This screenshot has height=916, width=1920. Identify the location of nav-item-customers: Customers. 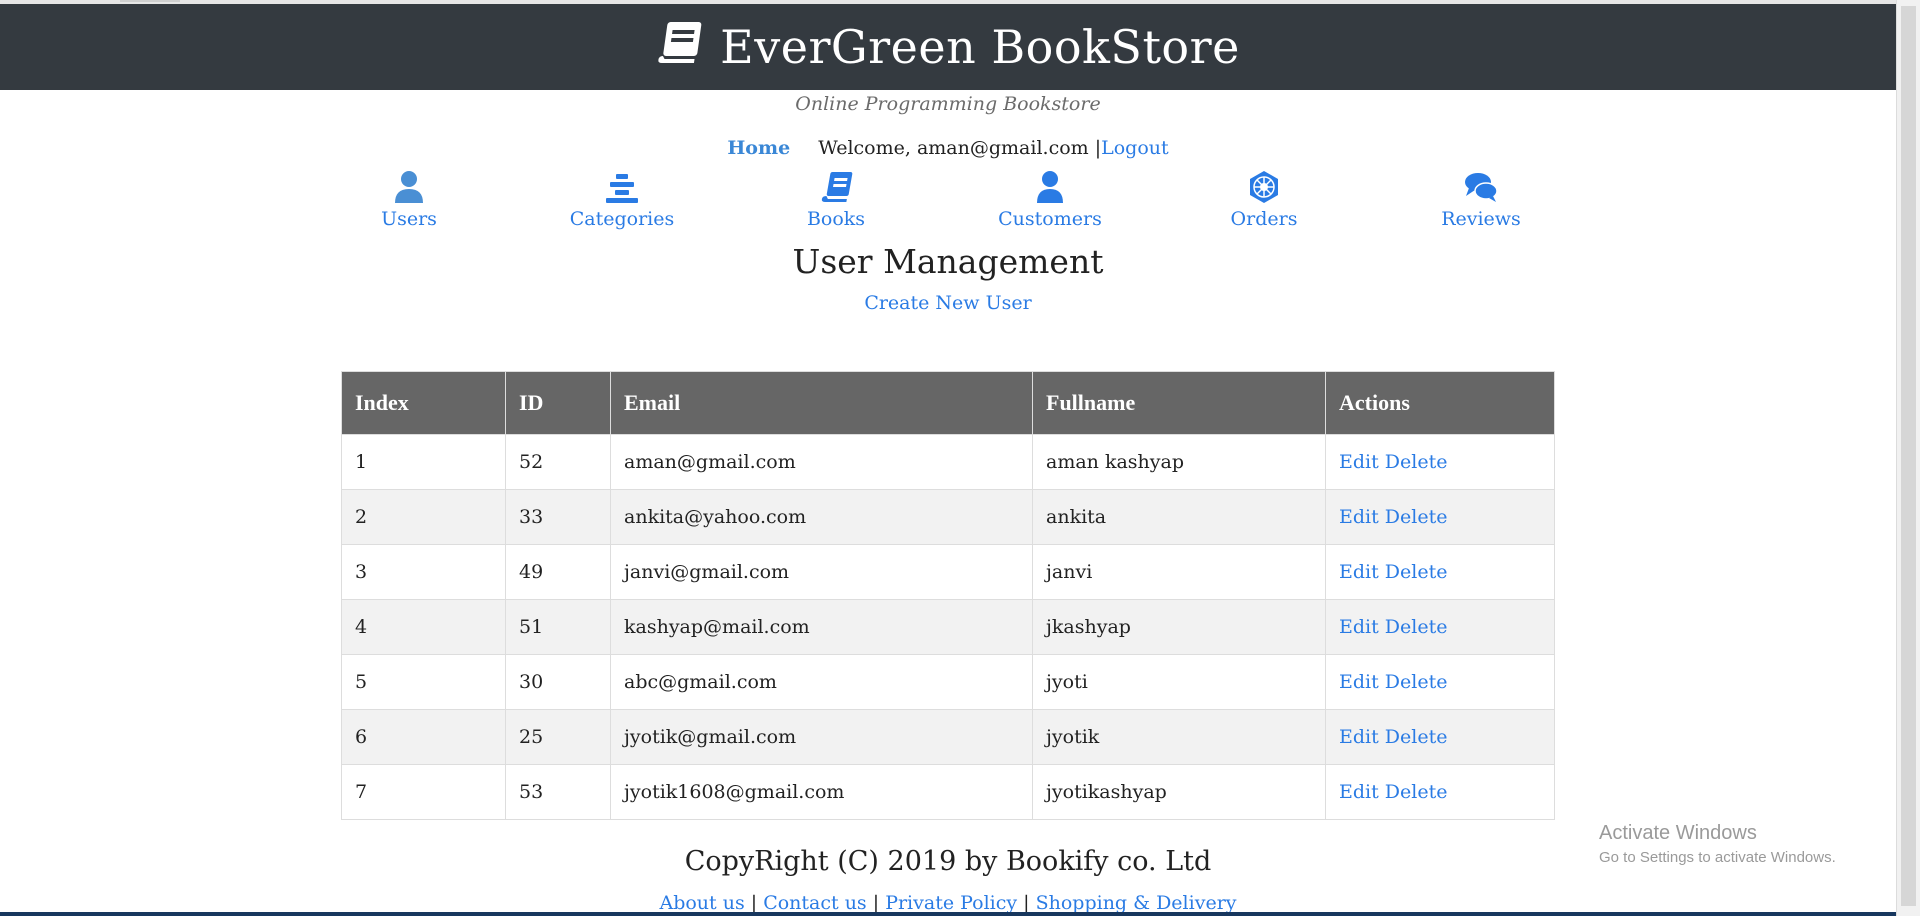
(1050, 200).